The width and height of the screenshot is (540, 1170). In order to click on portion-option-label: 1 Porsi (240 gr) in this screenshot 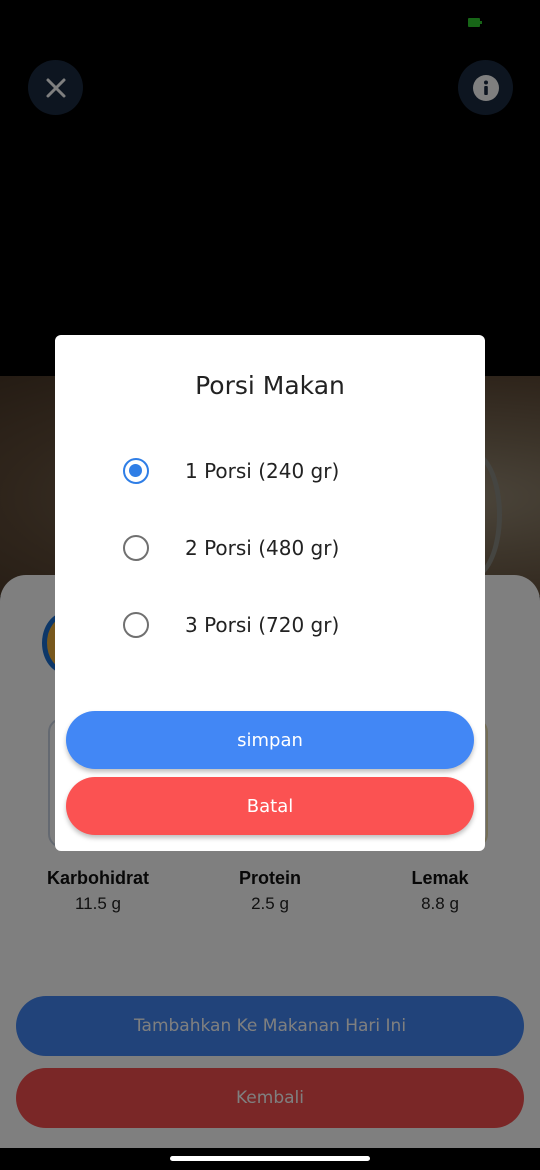, I will do `click(262, 471)`.